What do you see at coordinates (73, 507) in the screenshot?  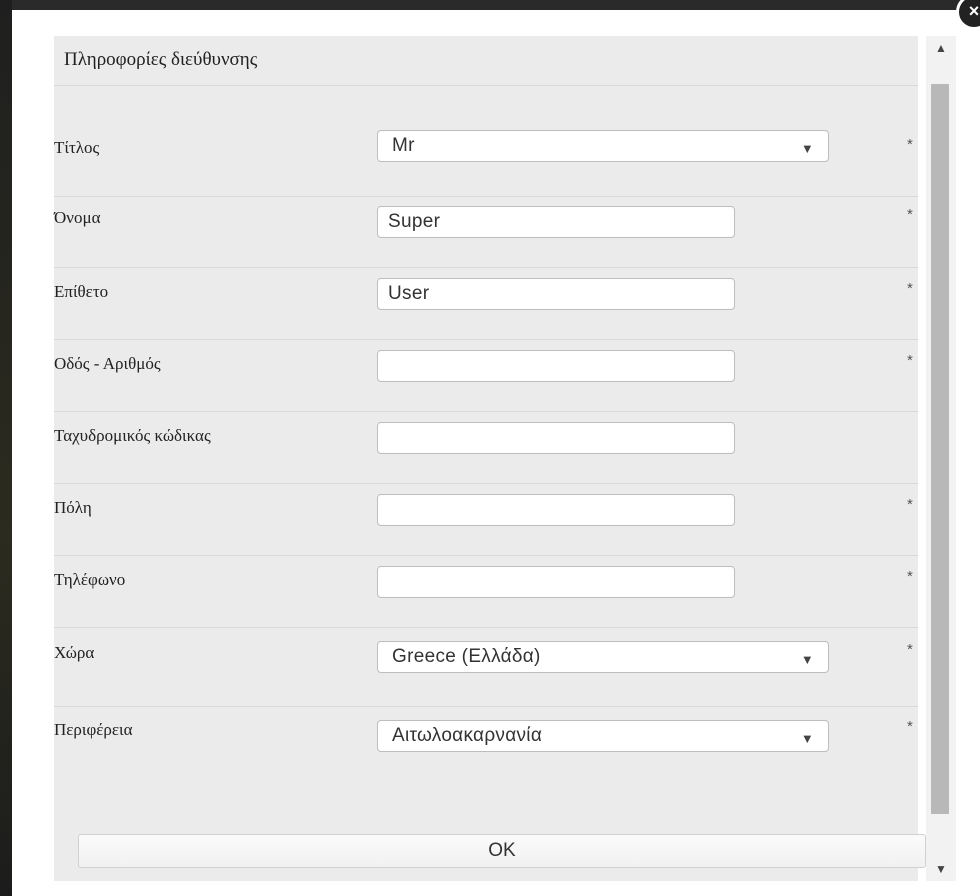 I see `city-label: Πόλη` at bounding box center [73, 507].